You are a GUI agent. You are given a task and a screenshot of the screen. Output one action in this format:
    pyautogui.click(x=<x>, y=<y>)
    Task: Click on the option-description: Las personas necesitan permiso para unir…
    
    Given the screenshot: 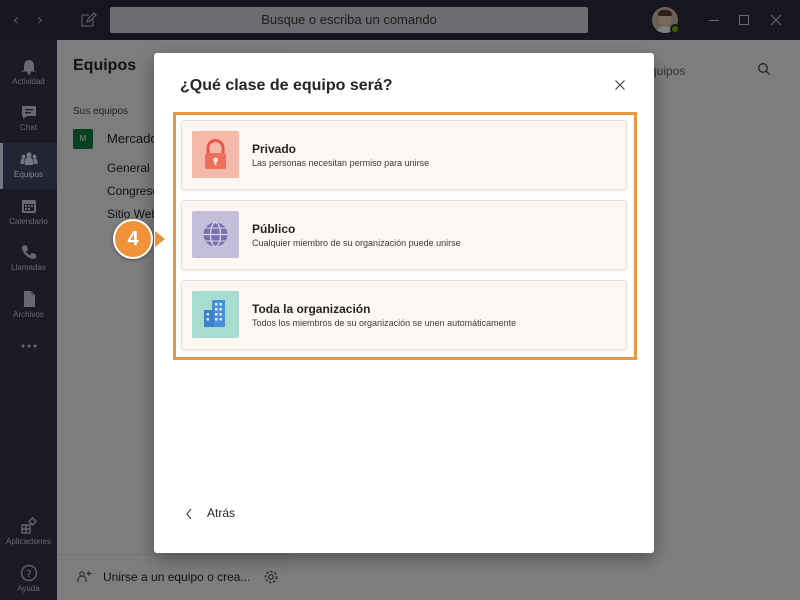 What is the action you would take?
    pyautogui.click(x=341, y=163)
    